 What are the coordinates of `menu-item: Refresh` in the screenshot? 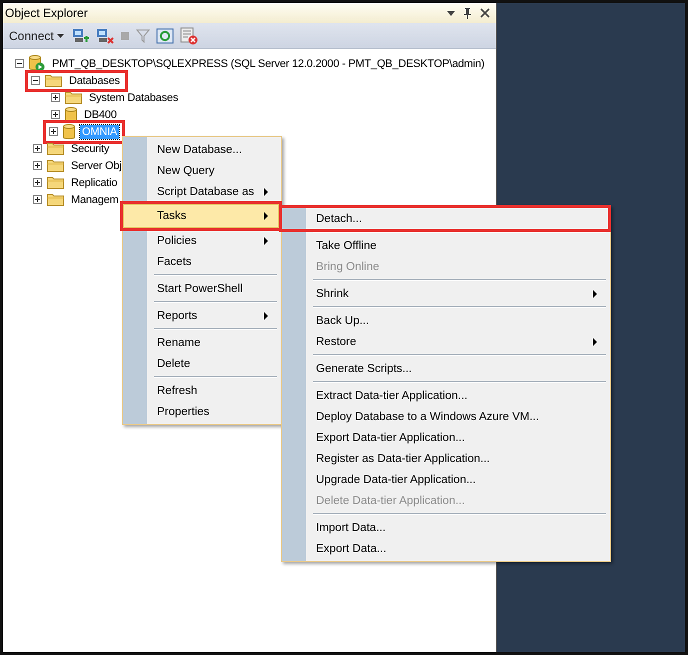 It's located at (201, 390).